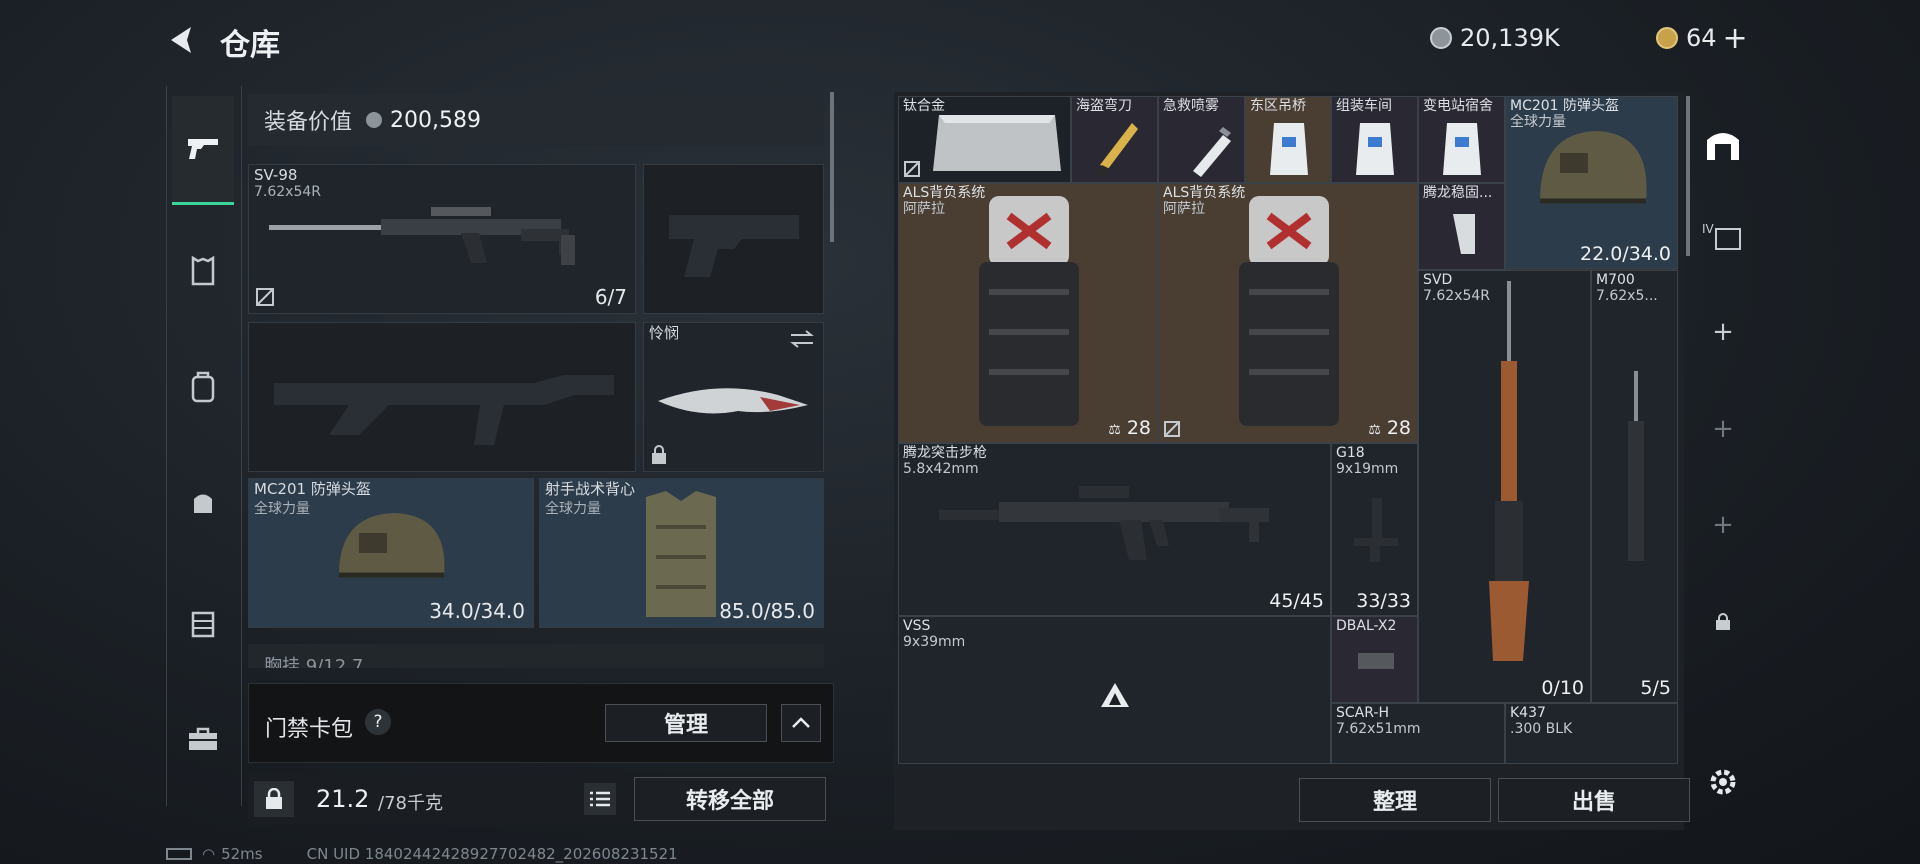 The image size is (1920, 864). I want to click on container-icon, so click(203, 624).